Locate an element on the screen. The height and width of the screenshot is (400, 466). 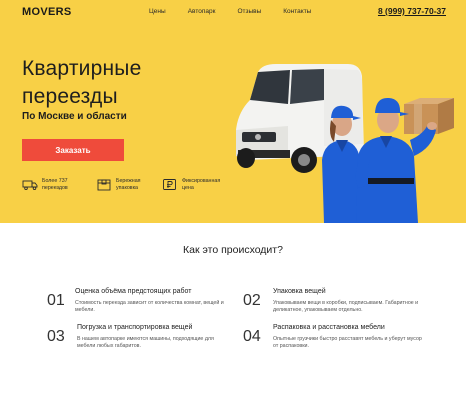
step-number: 01 is located at coordinates (56, 300).